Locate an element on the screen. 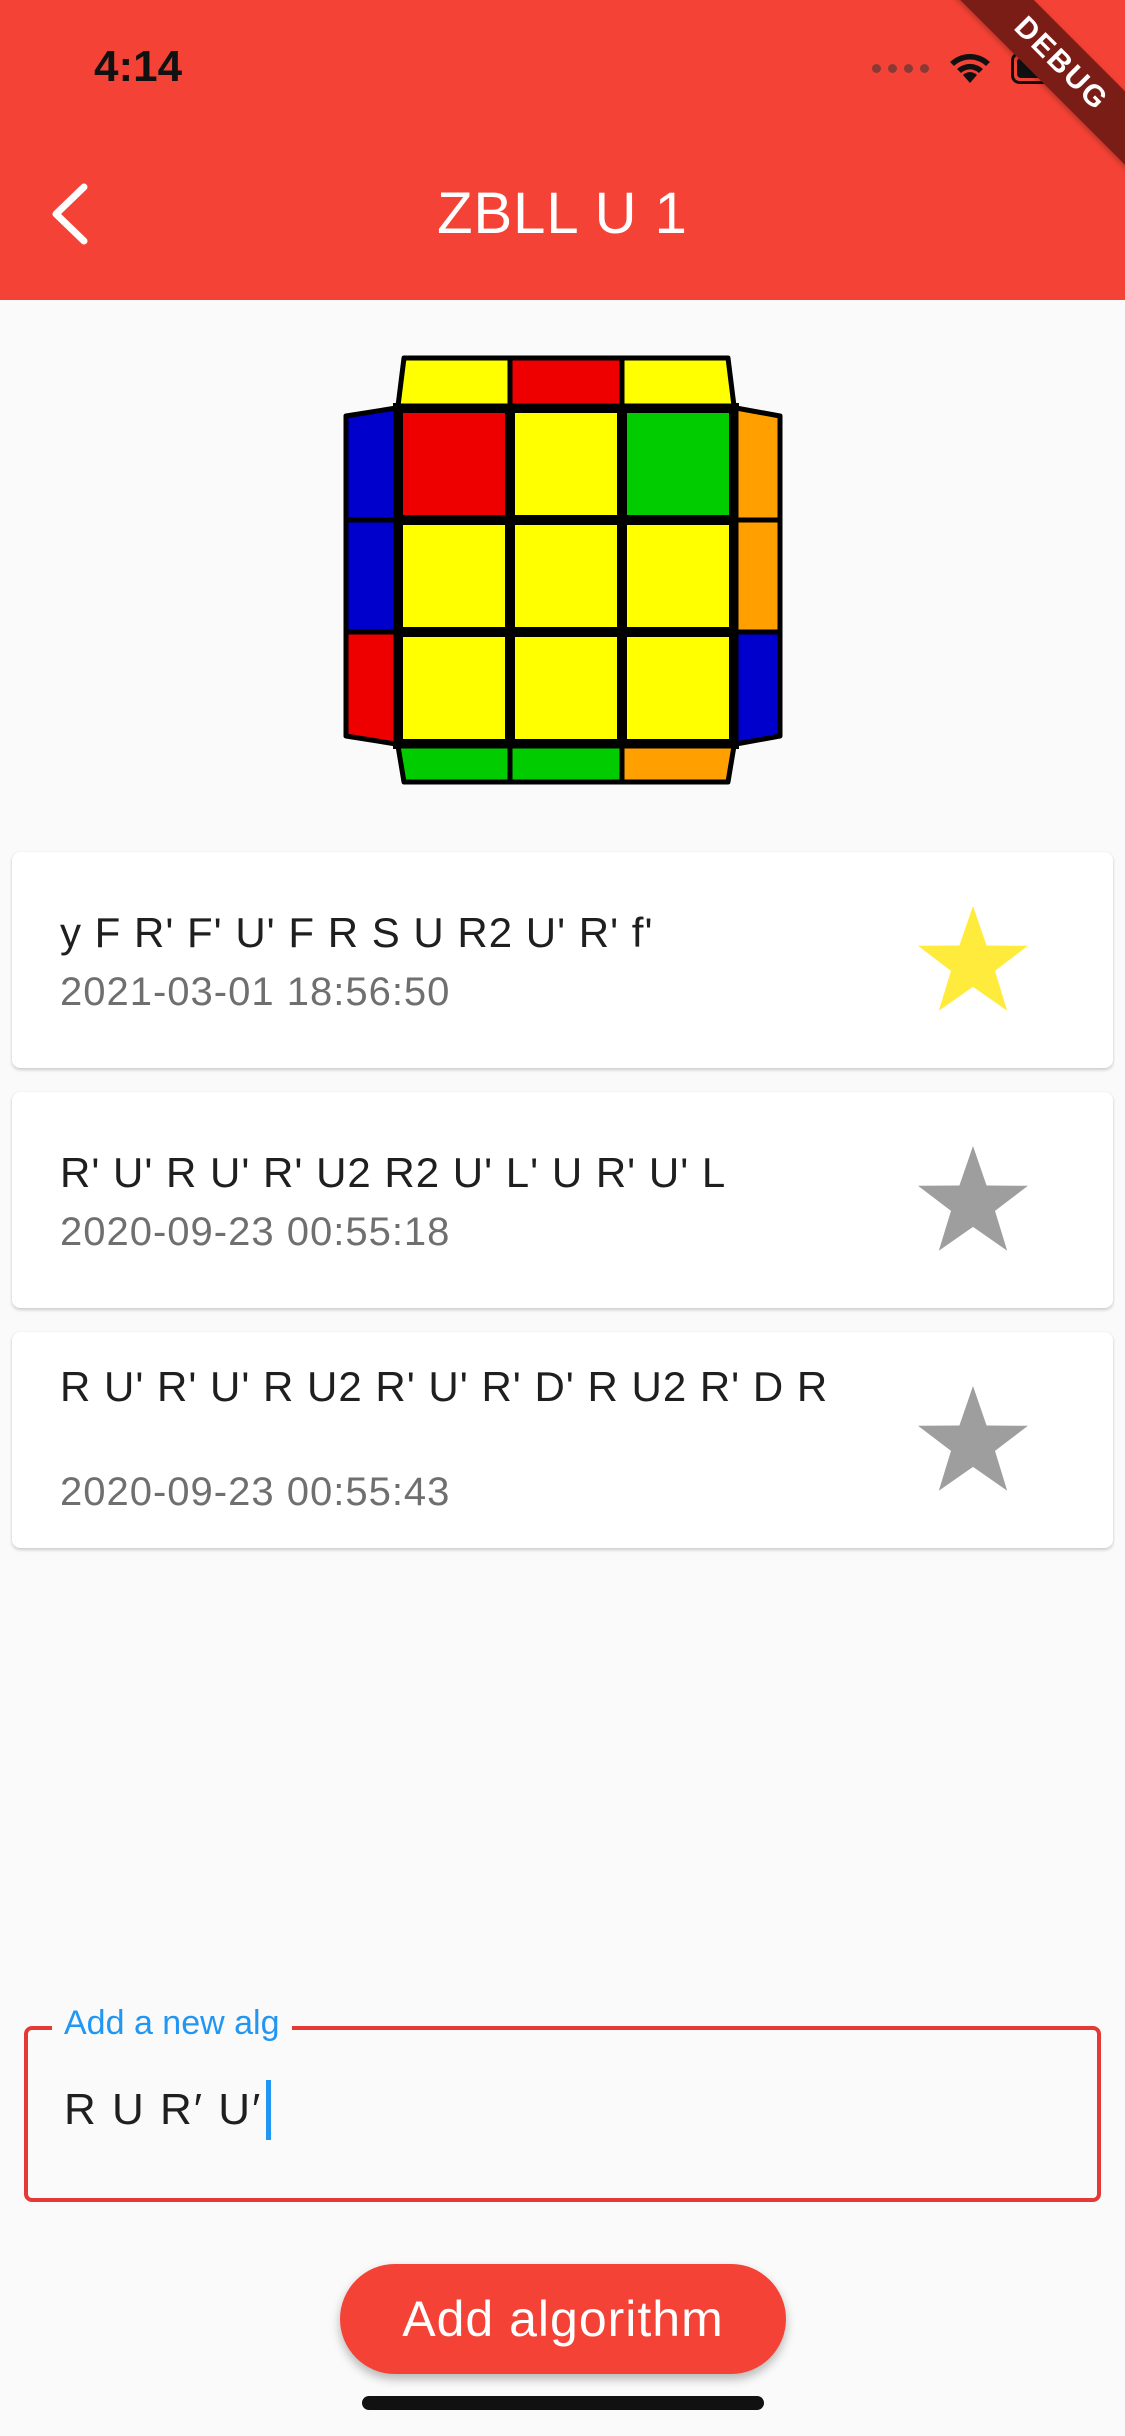 This screenshot has width=1125, height=2436. algorithm-text: R' U' R U' R' U2 R2 U' L' U R' U' L is located at coordinates (393, 1172).